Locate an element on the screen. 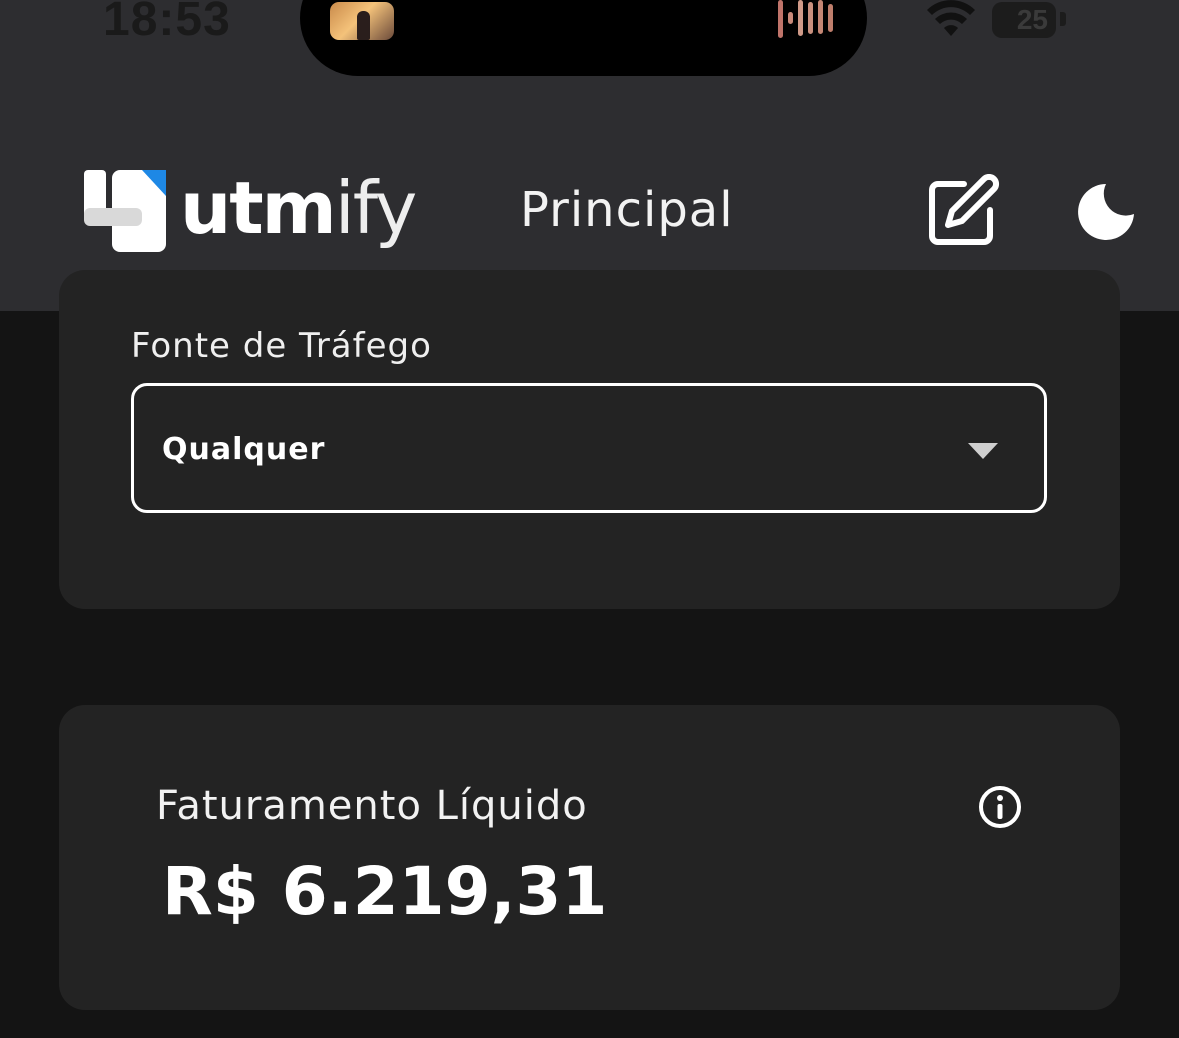  audio-waveform-icon is located at coordinates (805, 19).